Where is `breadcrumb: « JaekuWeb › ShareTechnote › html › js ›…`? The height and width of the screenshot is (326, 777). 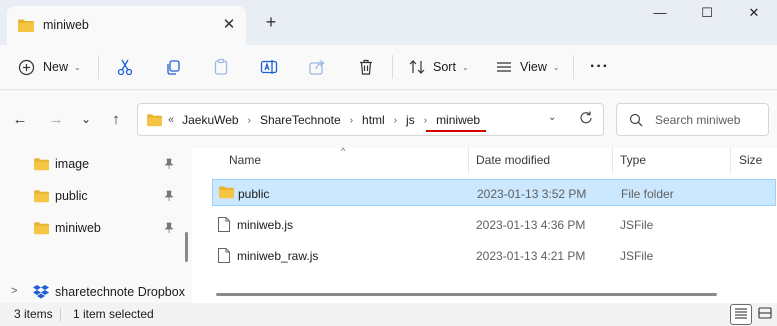 breadcrumb: « JaekuWeb › ShareTechnote › html › js ›… is located at coordinates (327, 122).